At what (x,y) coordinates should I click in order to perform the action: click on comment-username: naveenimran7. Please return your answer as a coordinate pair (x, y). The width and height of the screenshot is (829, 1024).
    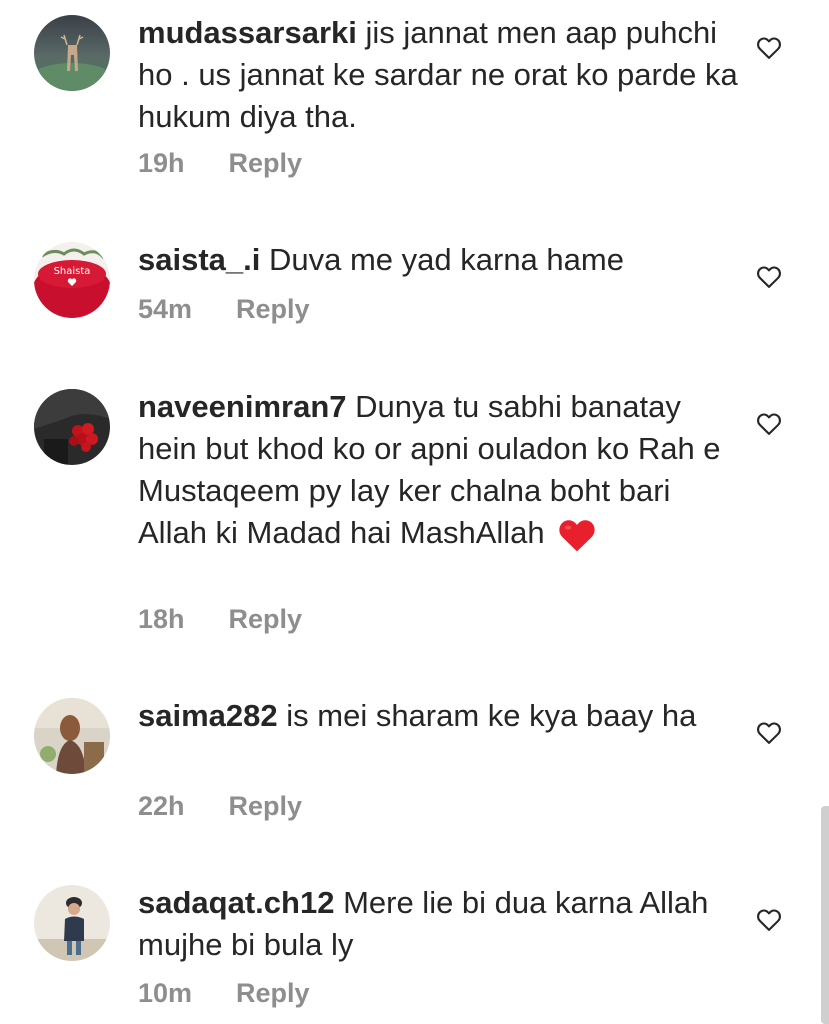
    Looking at the image, I should click on (242, 406).